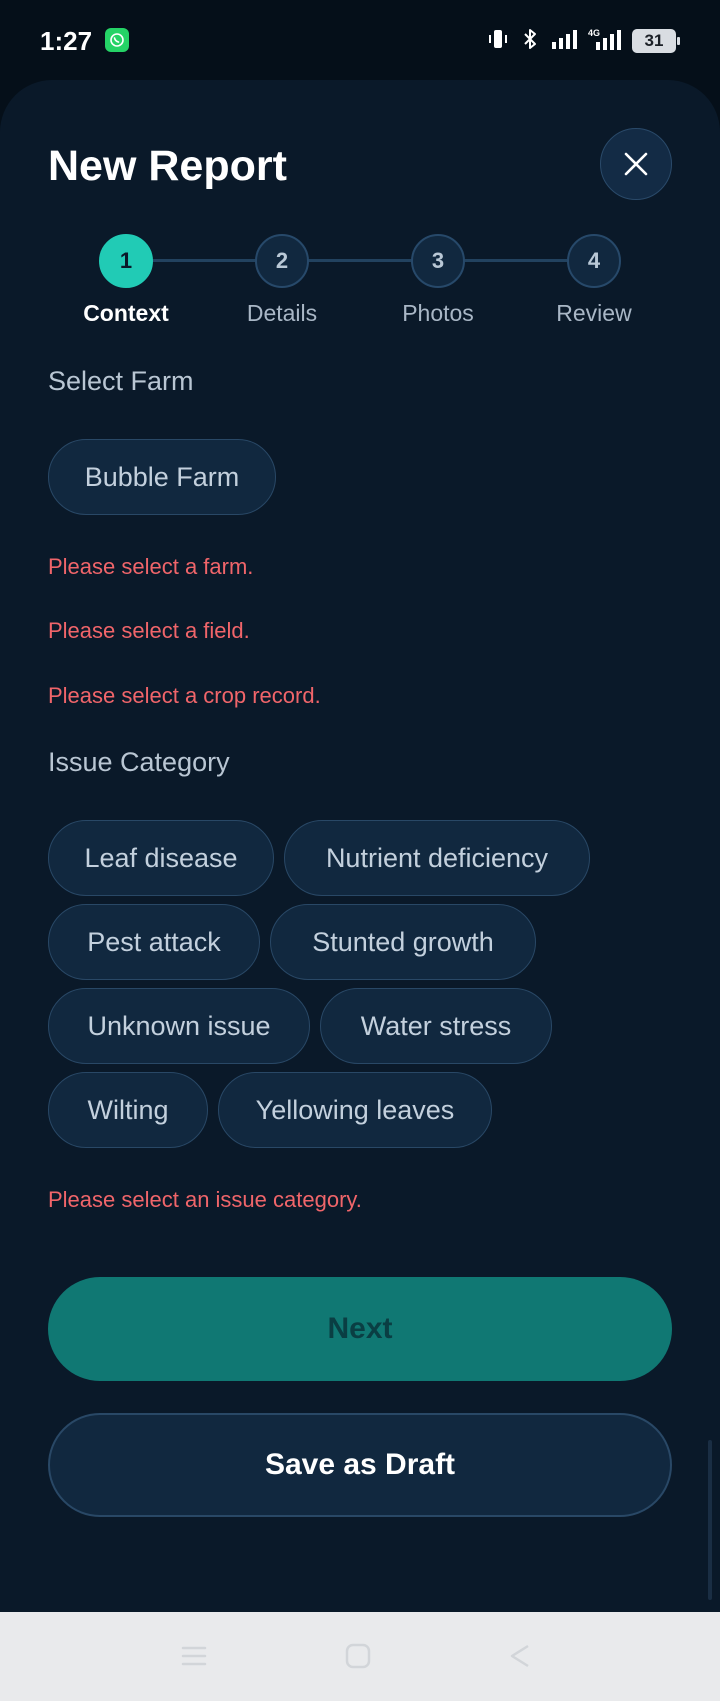  What do you see at coordinates (360, 260) in the screenshot?
I see `stepper-track` at bounding box center [360, 260].